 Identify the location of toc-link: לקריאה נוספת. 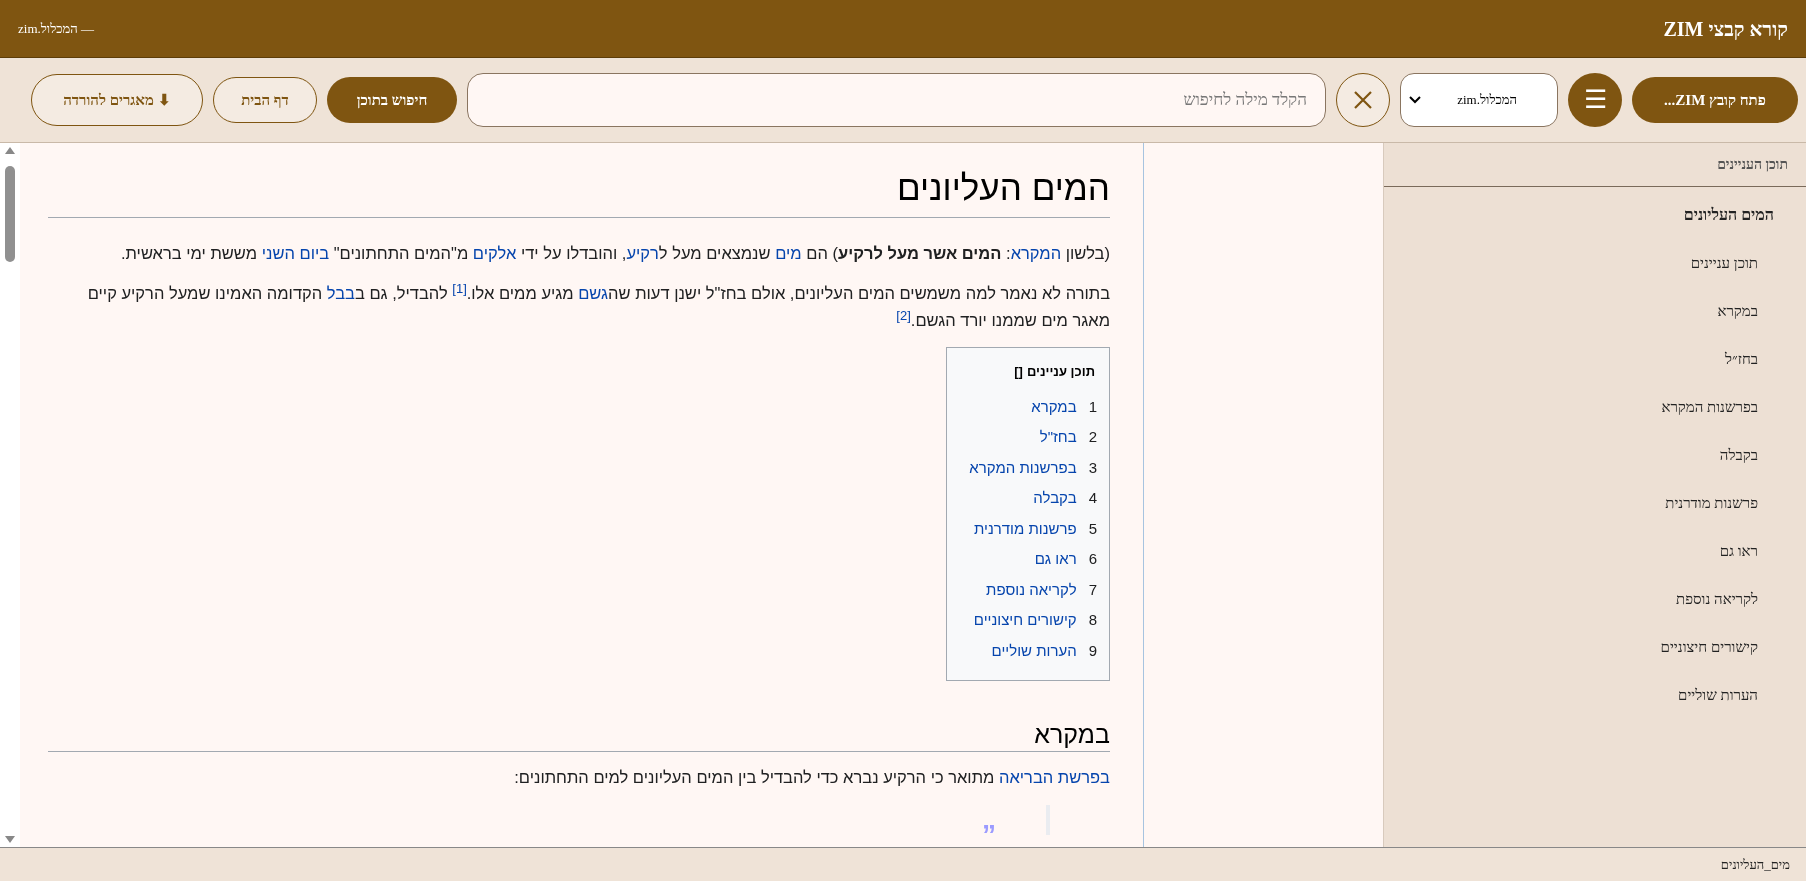
(1031, 589).